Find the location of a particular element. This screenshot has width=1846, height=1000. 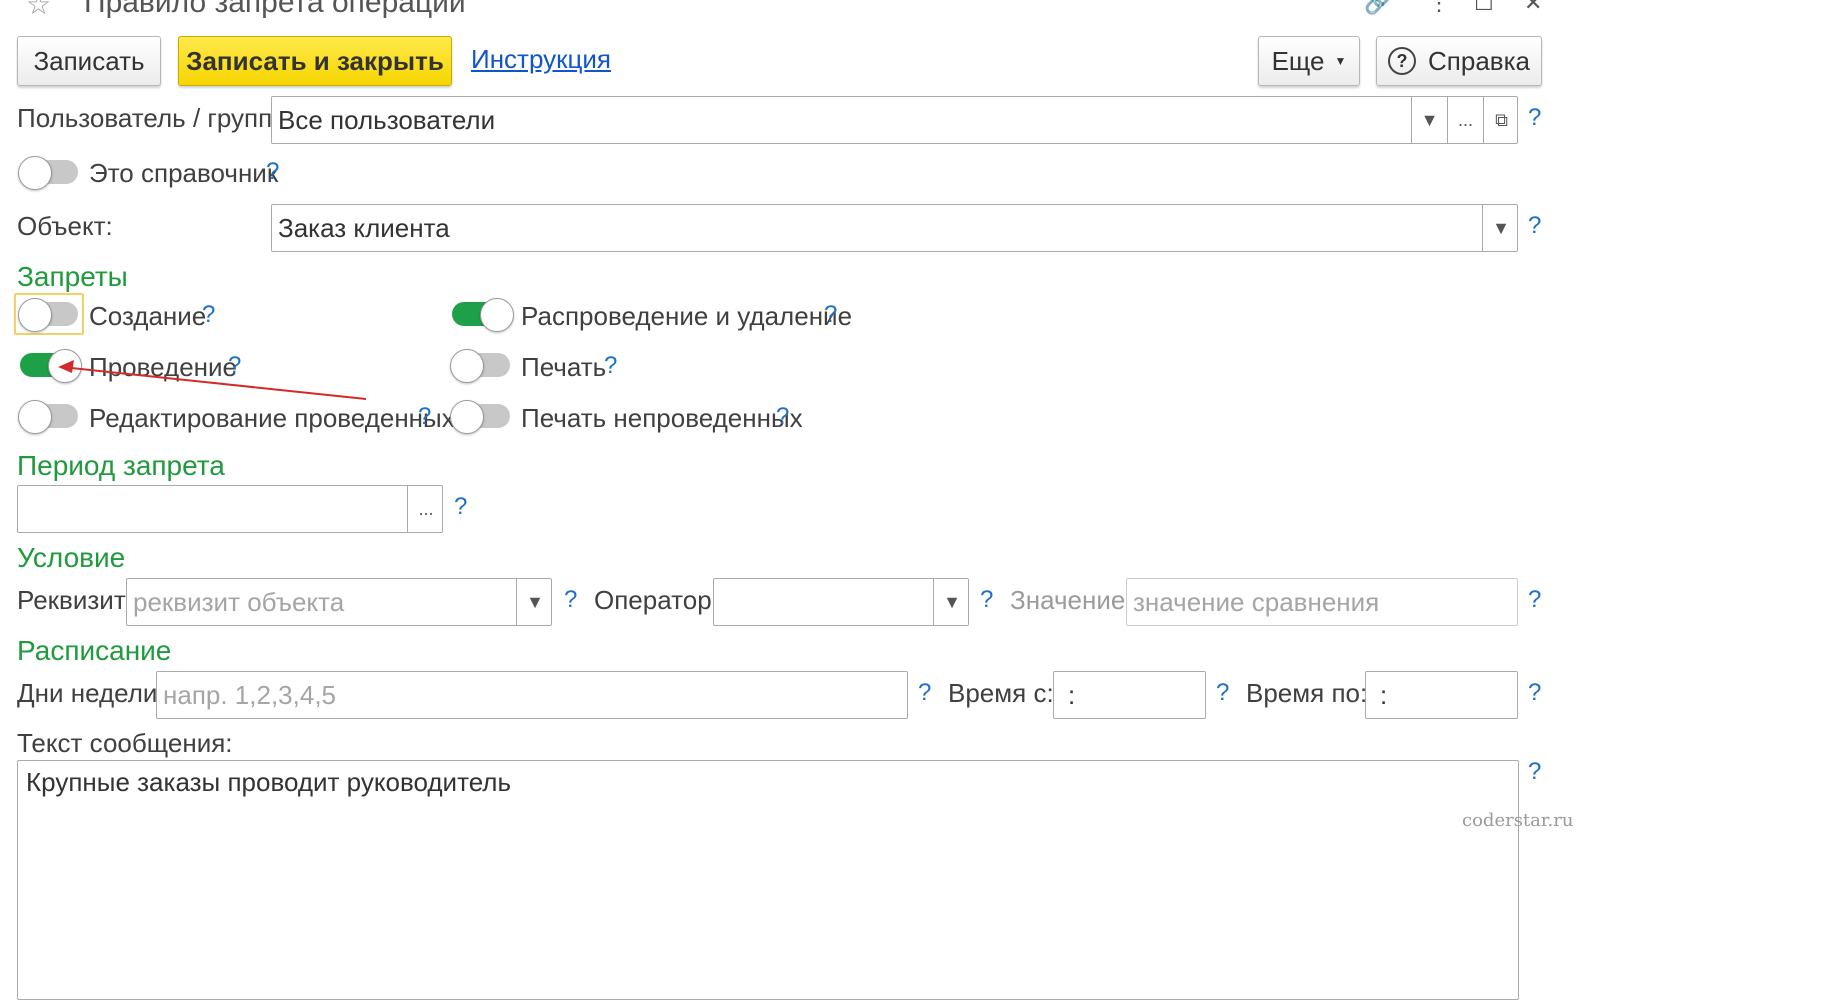

message-help: ? is located at coordinates (1534, 772).